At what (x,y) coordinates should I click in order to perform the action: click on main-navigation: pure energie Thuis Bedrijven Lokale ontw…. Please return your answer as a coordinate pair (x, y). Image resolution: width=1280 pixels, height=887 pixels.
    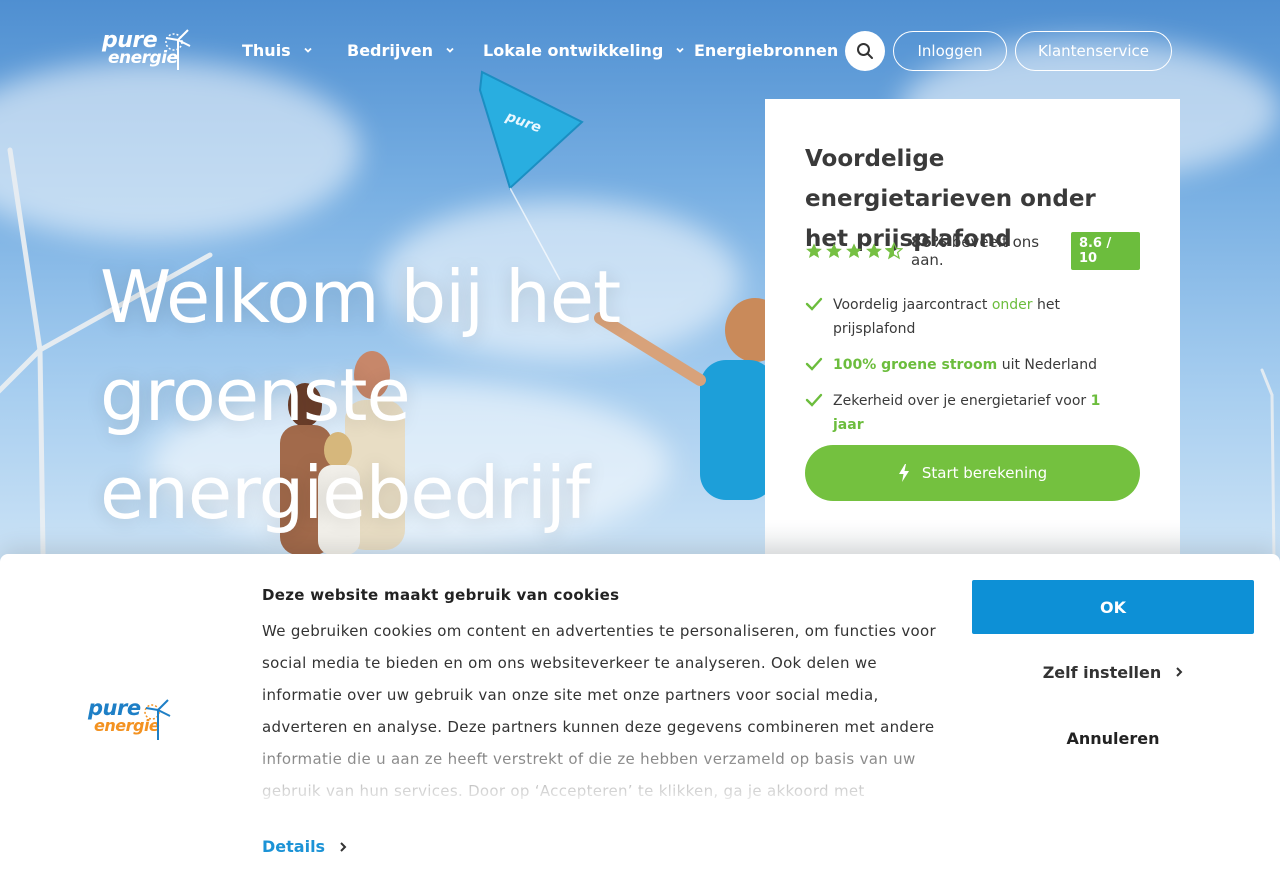
    Looking at the image, I should click on (640, 50).